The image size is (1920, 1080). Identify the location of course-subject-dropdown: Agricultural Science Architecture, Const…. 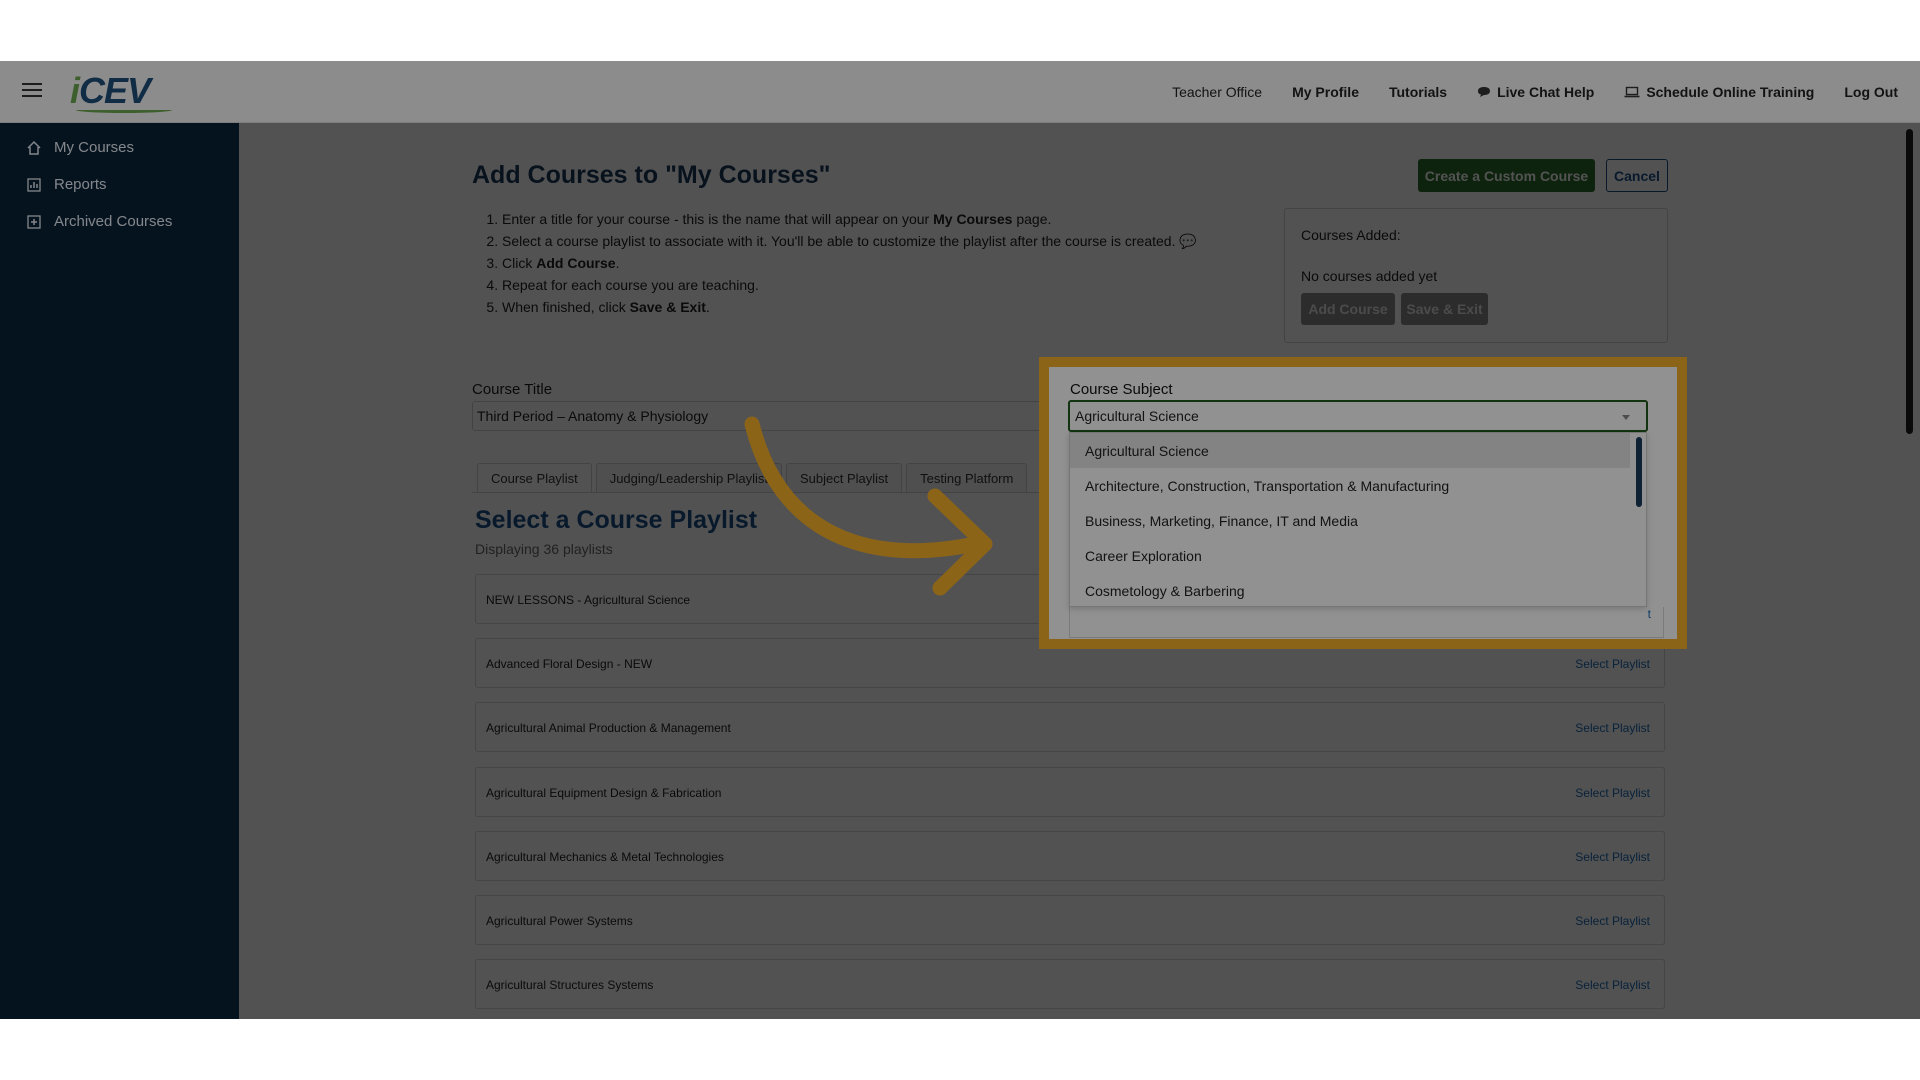
(1358, 519).